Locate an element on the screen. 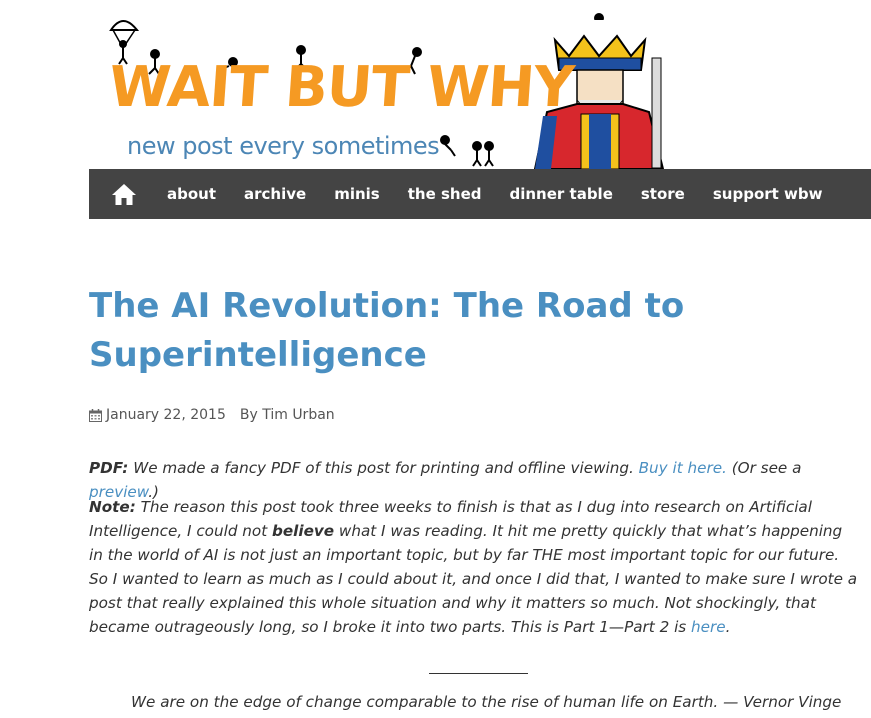 This screenshot has width=871, height=718. article-author: By Tim Urban is located at coordinates (287, 415).